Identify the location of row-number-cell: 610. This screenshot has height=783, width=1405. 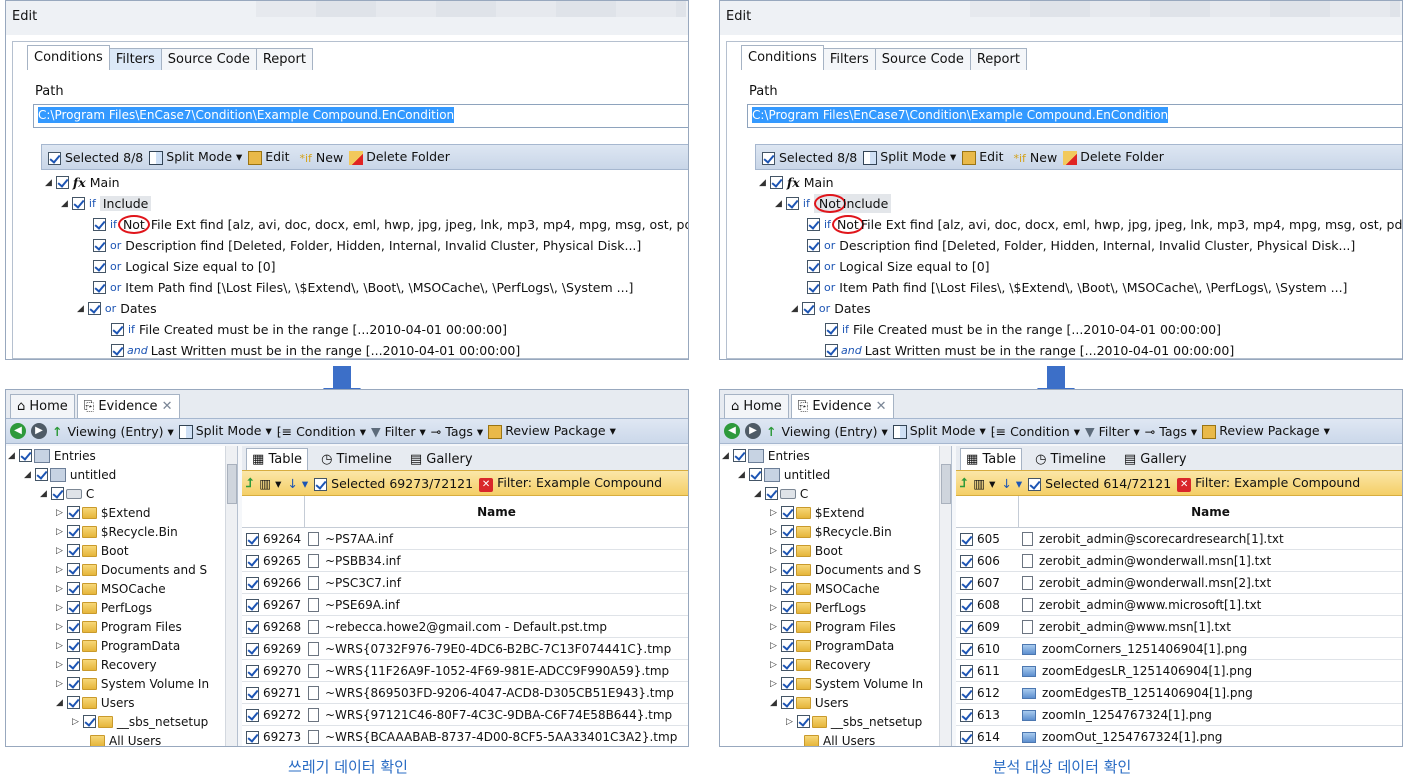
(980, 649).